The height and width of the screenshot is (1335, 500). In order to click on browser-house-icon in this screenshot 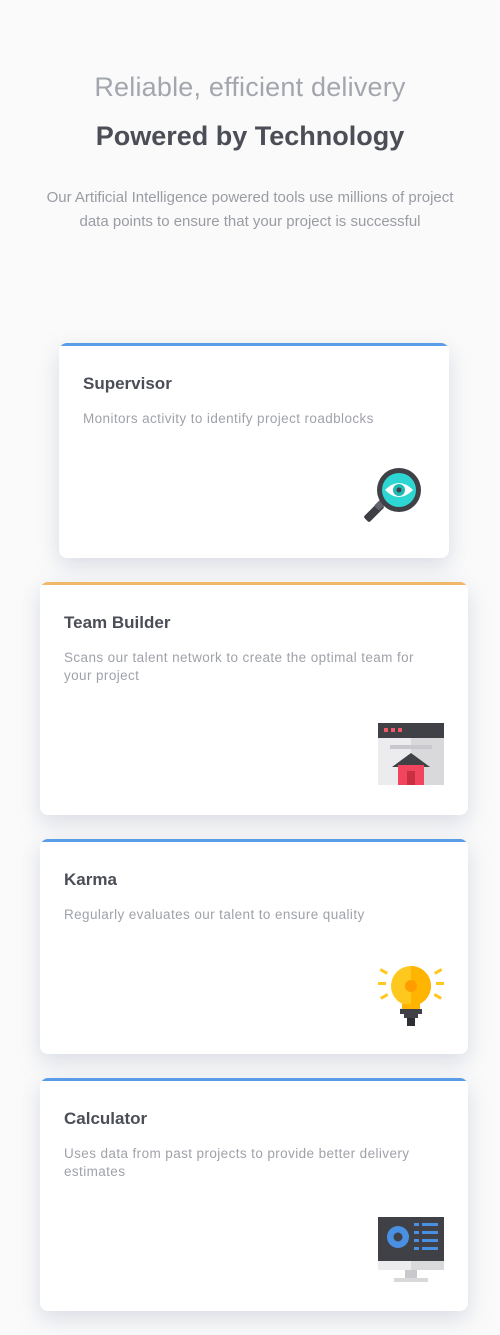, I will do `click(411, 754)`.